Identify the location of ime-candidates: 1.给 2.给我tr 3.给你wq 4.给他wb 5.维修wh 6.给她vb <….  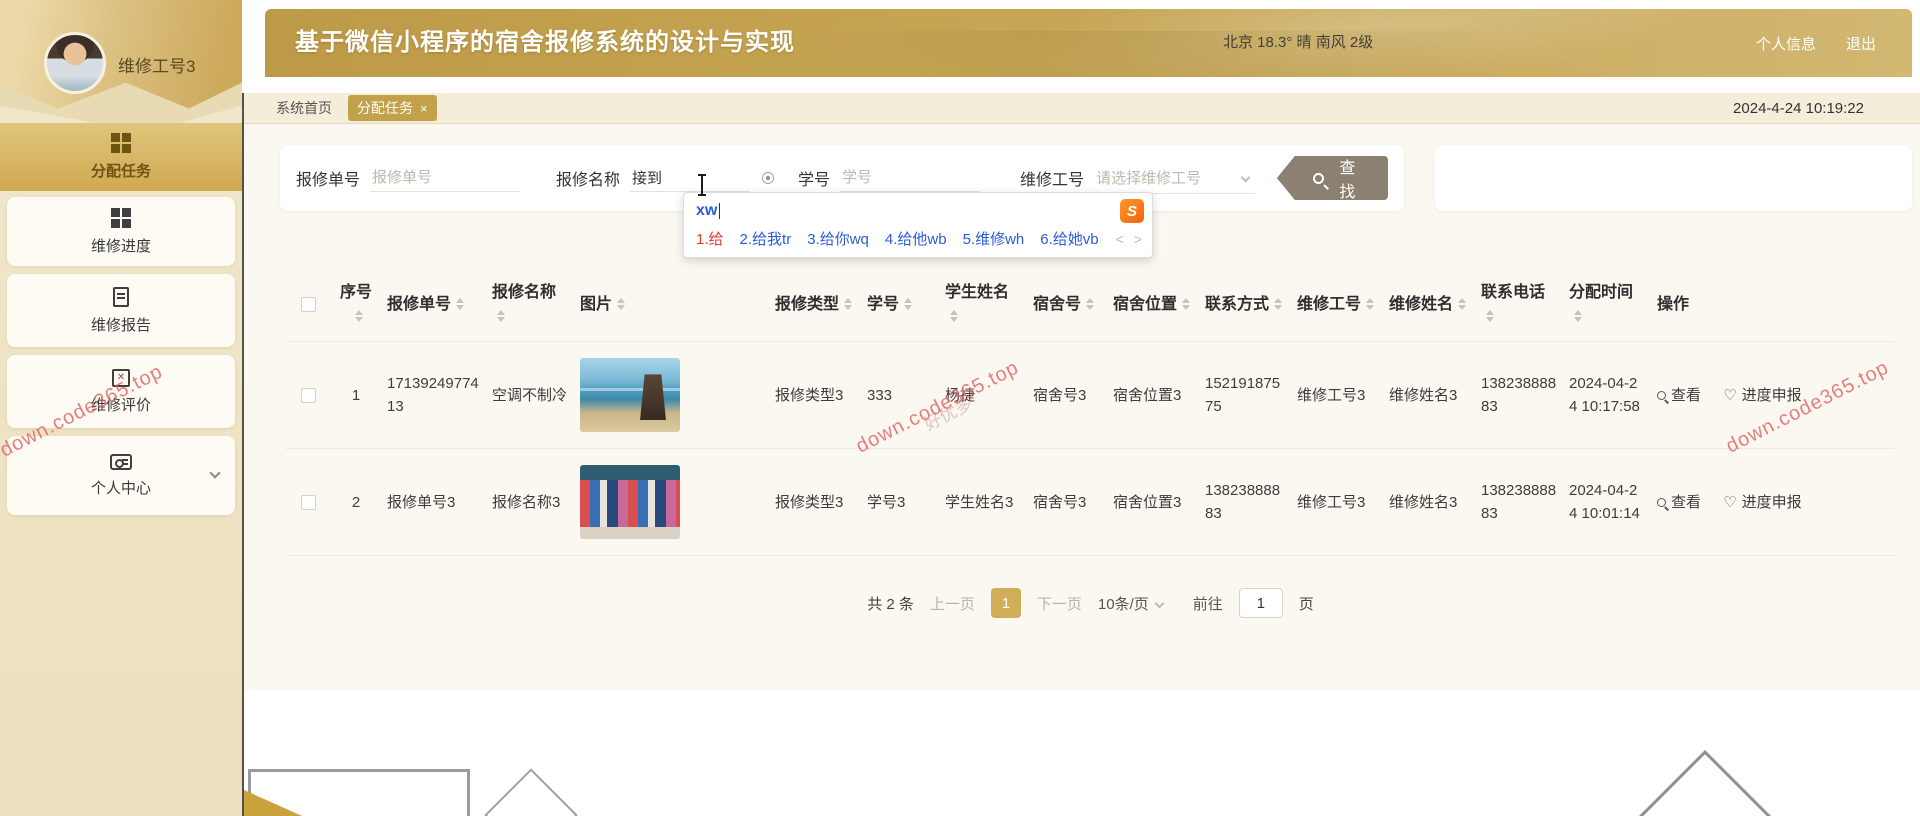
(918, 241).